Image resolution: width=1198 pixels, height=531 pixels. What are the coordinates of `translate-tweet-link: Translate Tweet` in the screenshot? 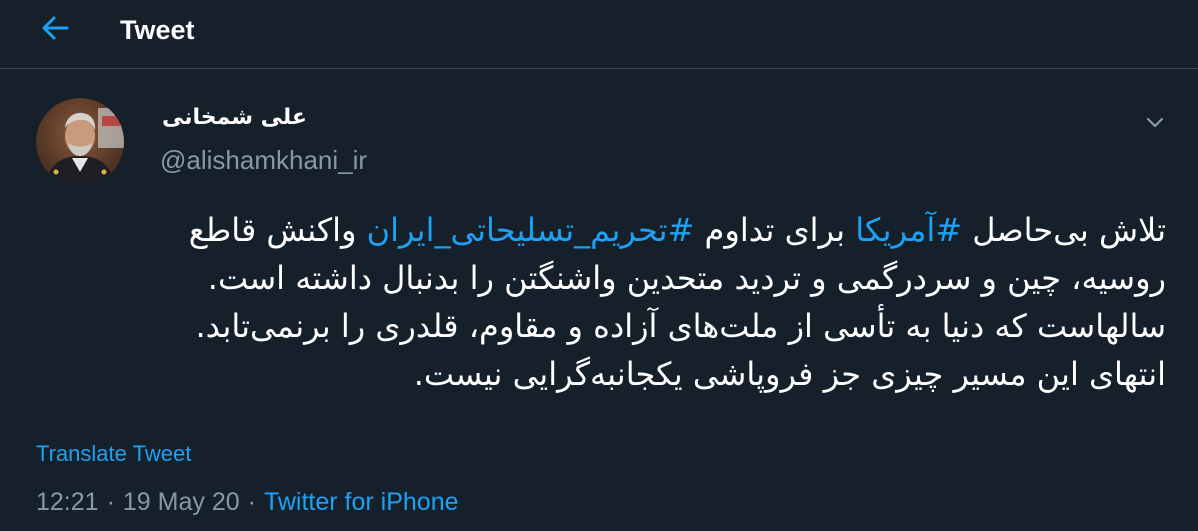 It's located at (113, 454).